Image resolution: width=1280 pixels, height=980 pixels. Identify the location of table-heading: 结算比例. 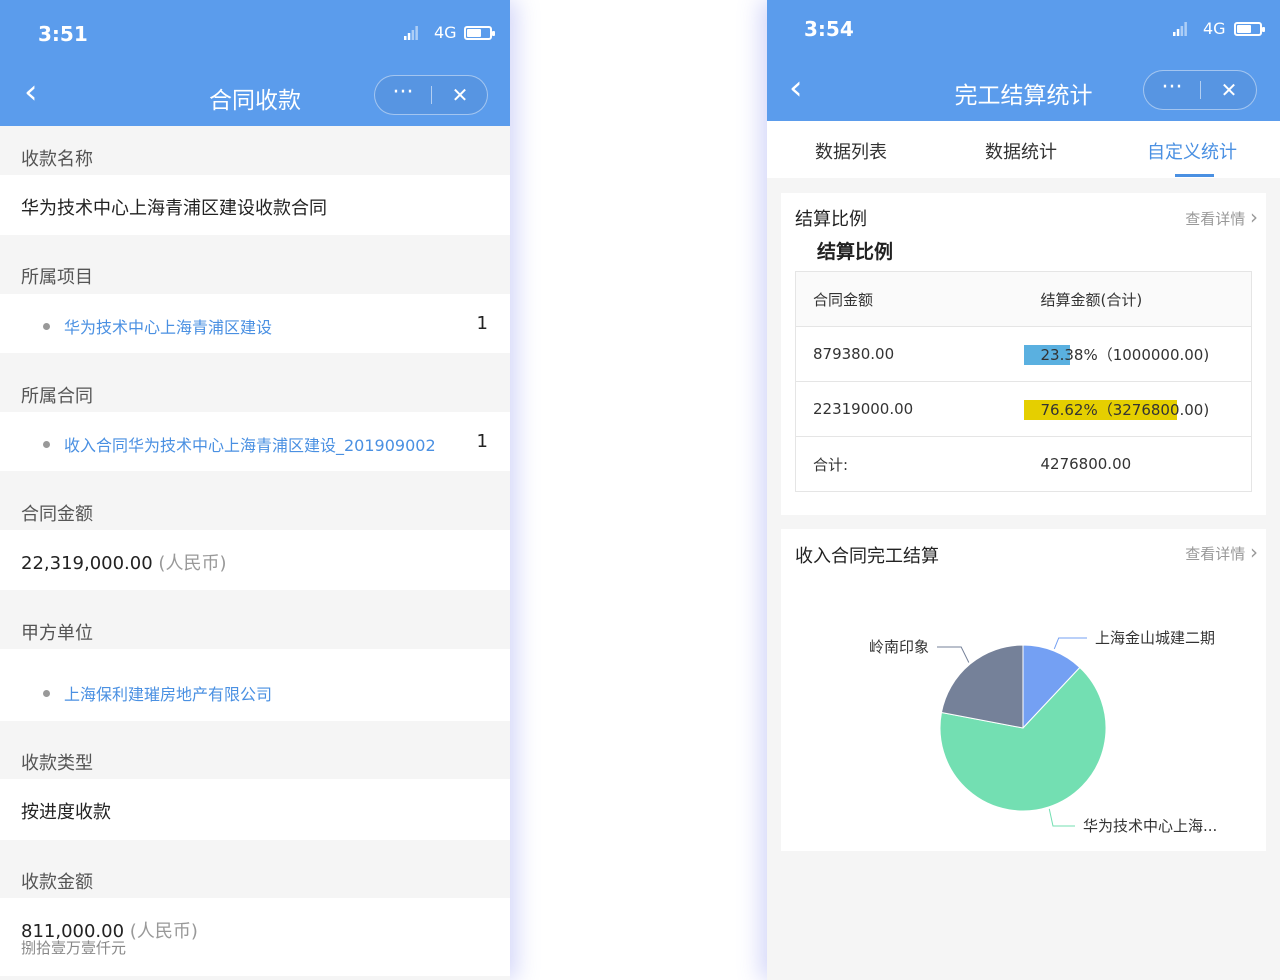
(855, 252).